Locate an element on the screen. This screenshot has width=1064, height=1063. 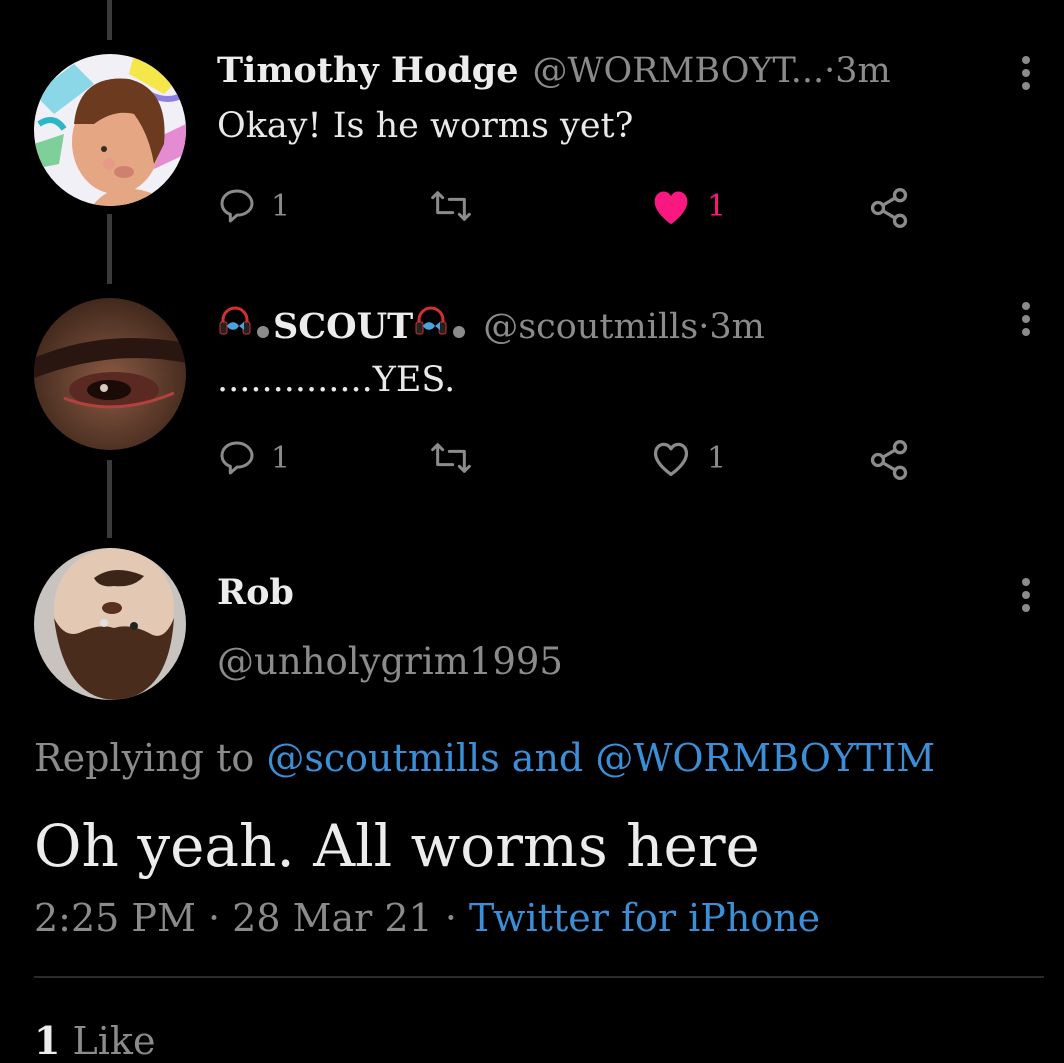
likes-summary: 1 Like is located at coordinates (94, 1040).